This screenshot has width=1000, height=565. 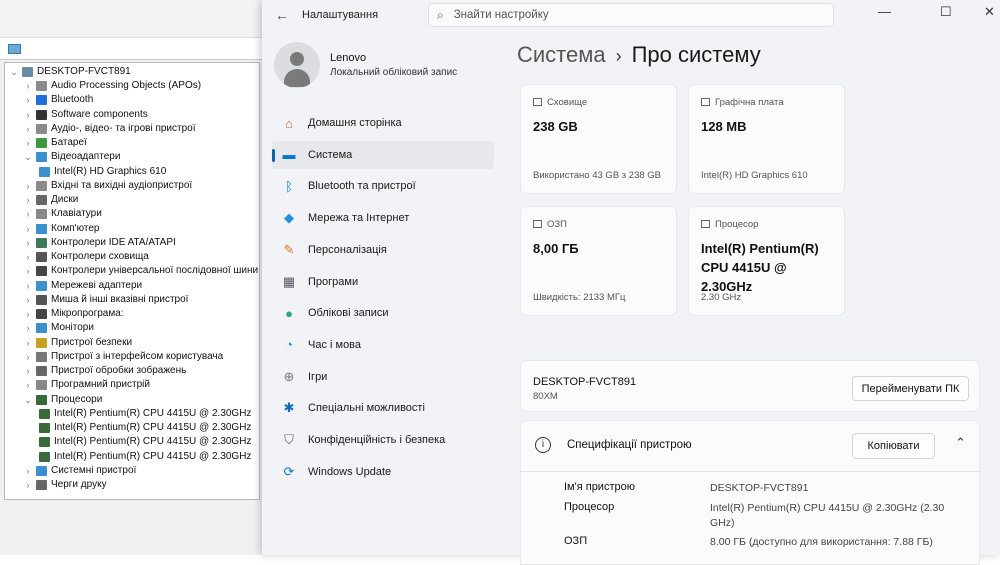 What do you see at coordinates (960, 443) in the screenshot?
I see `chevron-up-icon: ⌃` at bounding box center [960, 443].